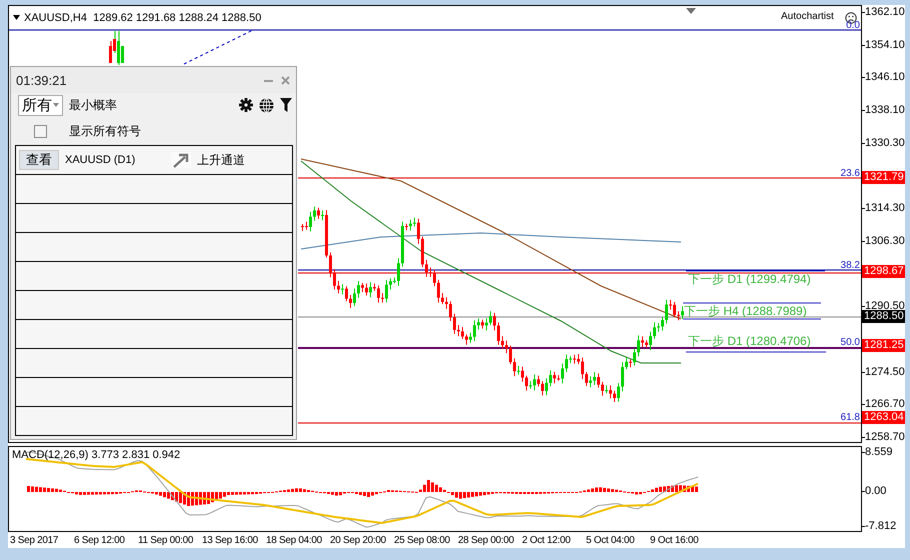 Image resolution: width=910 pixels, height=560 pixels. What do you see at coordinates (100, 540) in the screenshot?
I see `time-axis-label: 6 Sep 12:00` at bounding box center [100, 540].